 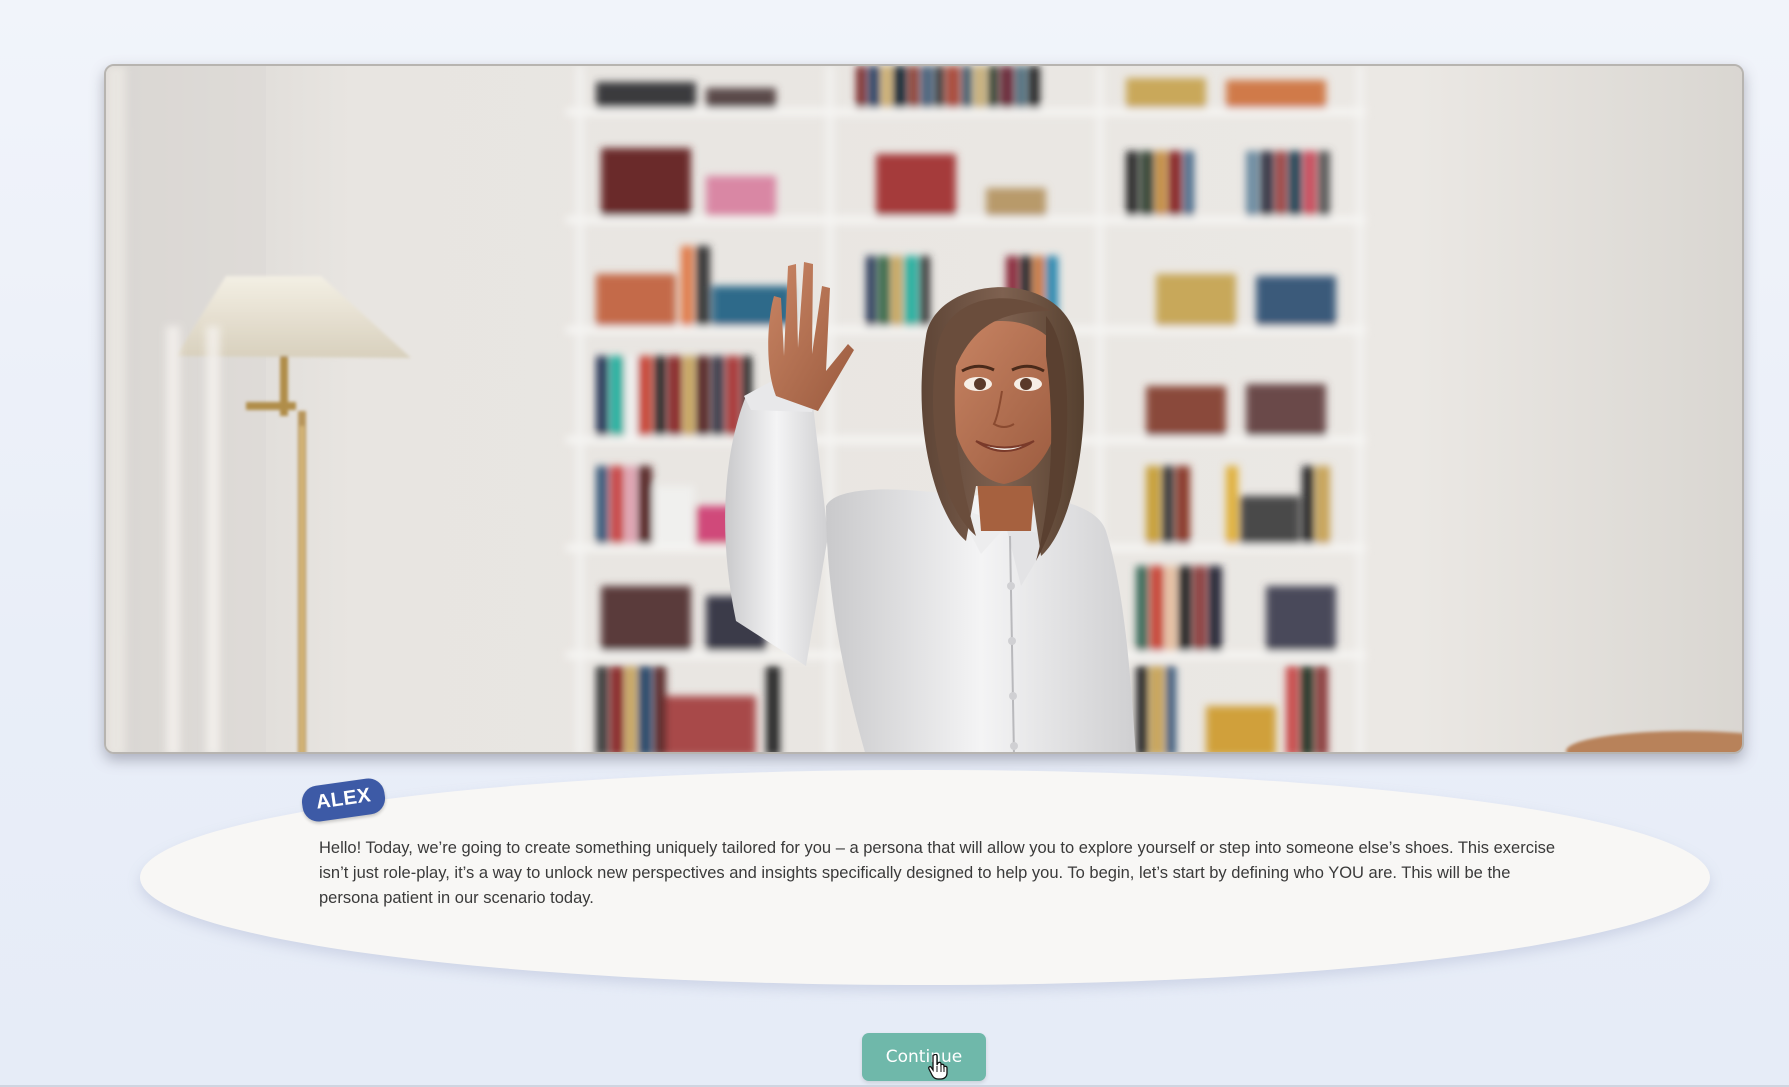 What do you see at coordinates (924, 1057) in the screenshot?
I see `continue-button: Continue` at bounding box center [924, 1057].